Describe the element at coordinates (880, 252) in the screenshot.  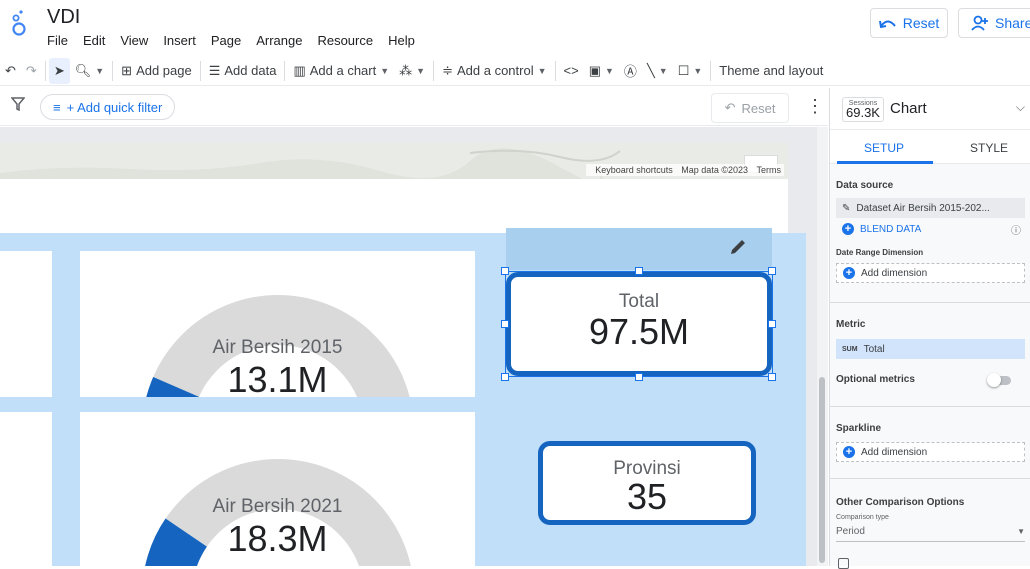
I see `date-range-title: Date Range Dimension` at that location.